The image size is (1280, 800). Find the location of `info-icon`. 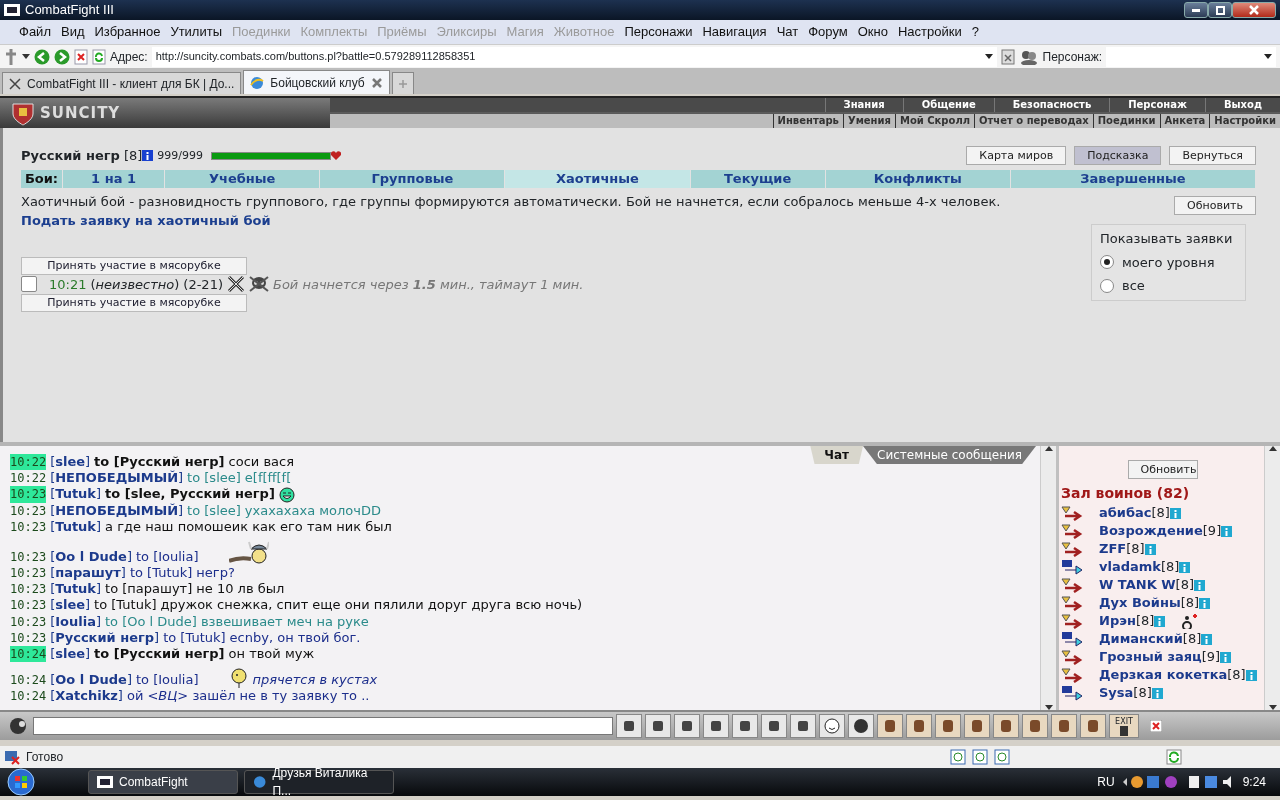

info-icon is located at coordinates (148, 156).